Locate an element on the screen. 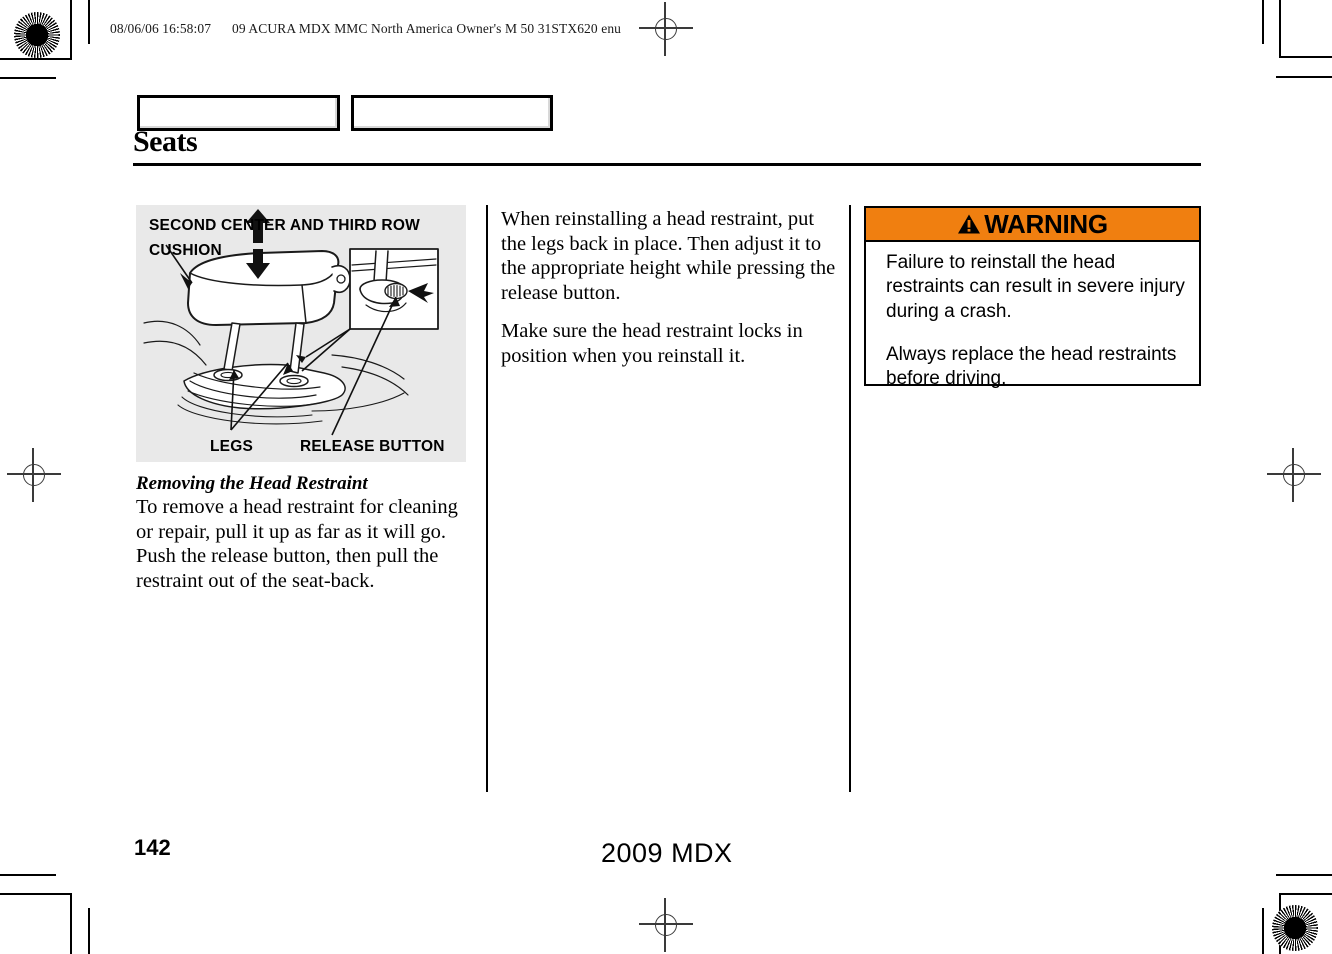 This screenshot has width=1332, height=954. crop-mark-bottom-left-vertical is located at coordinates (89, 931).